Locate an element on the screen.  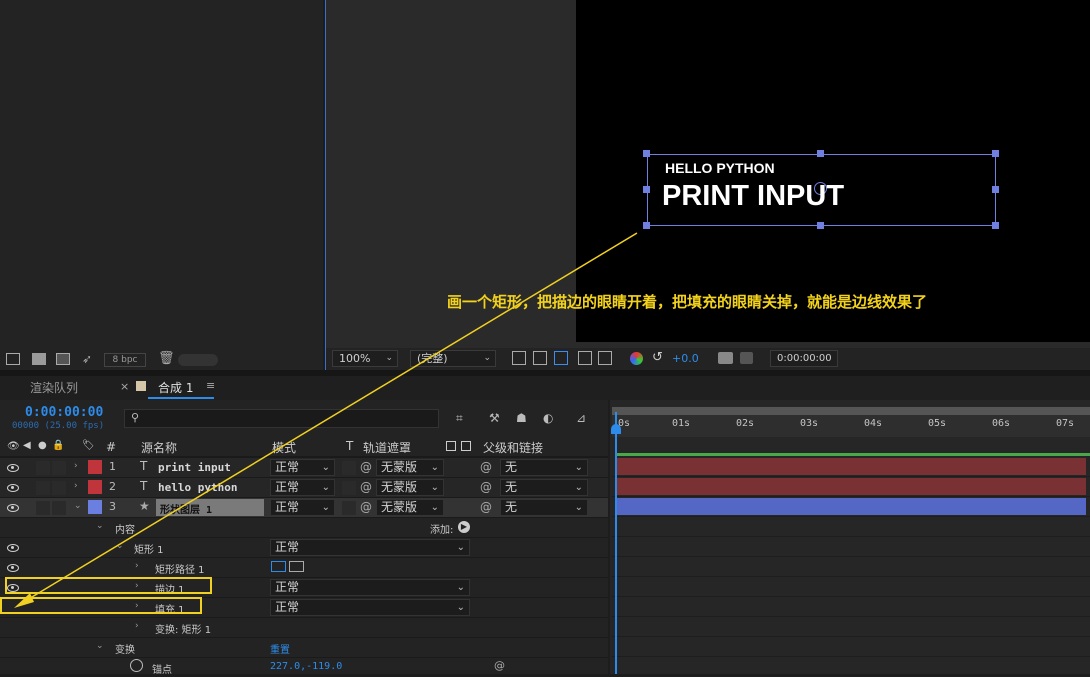
trash-icon: 🗑 is located at coordinates (166, 358).